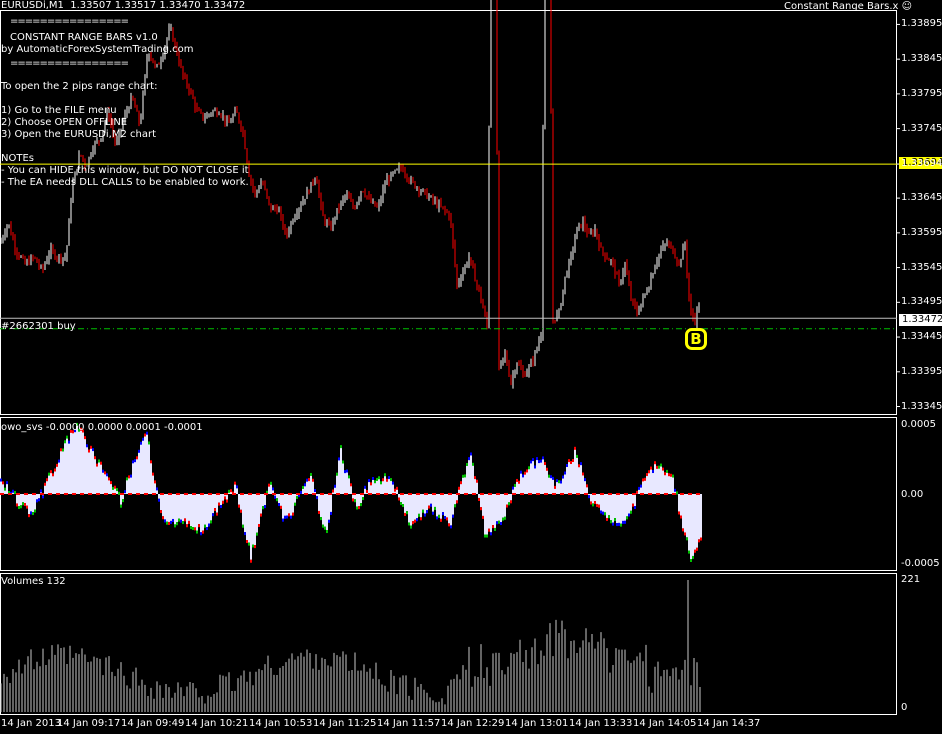 The height and width of the screenshot is (734, 942). What do you see at coordinates (345, 723) in the screenshot?
I see `time-tick: 14 Jan 11:25` at bounding box center [345, 723].